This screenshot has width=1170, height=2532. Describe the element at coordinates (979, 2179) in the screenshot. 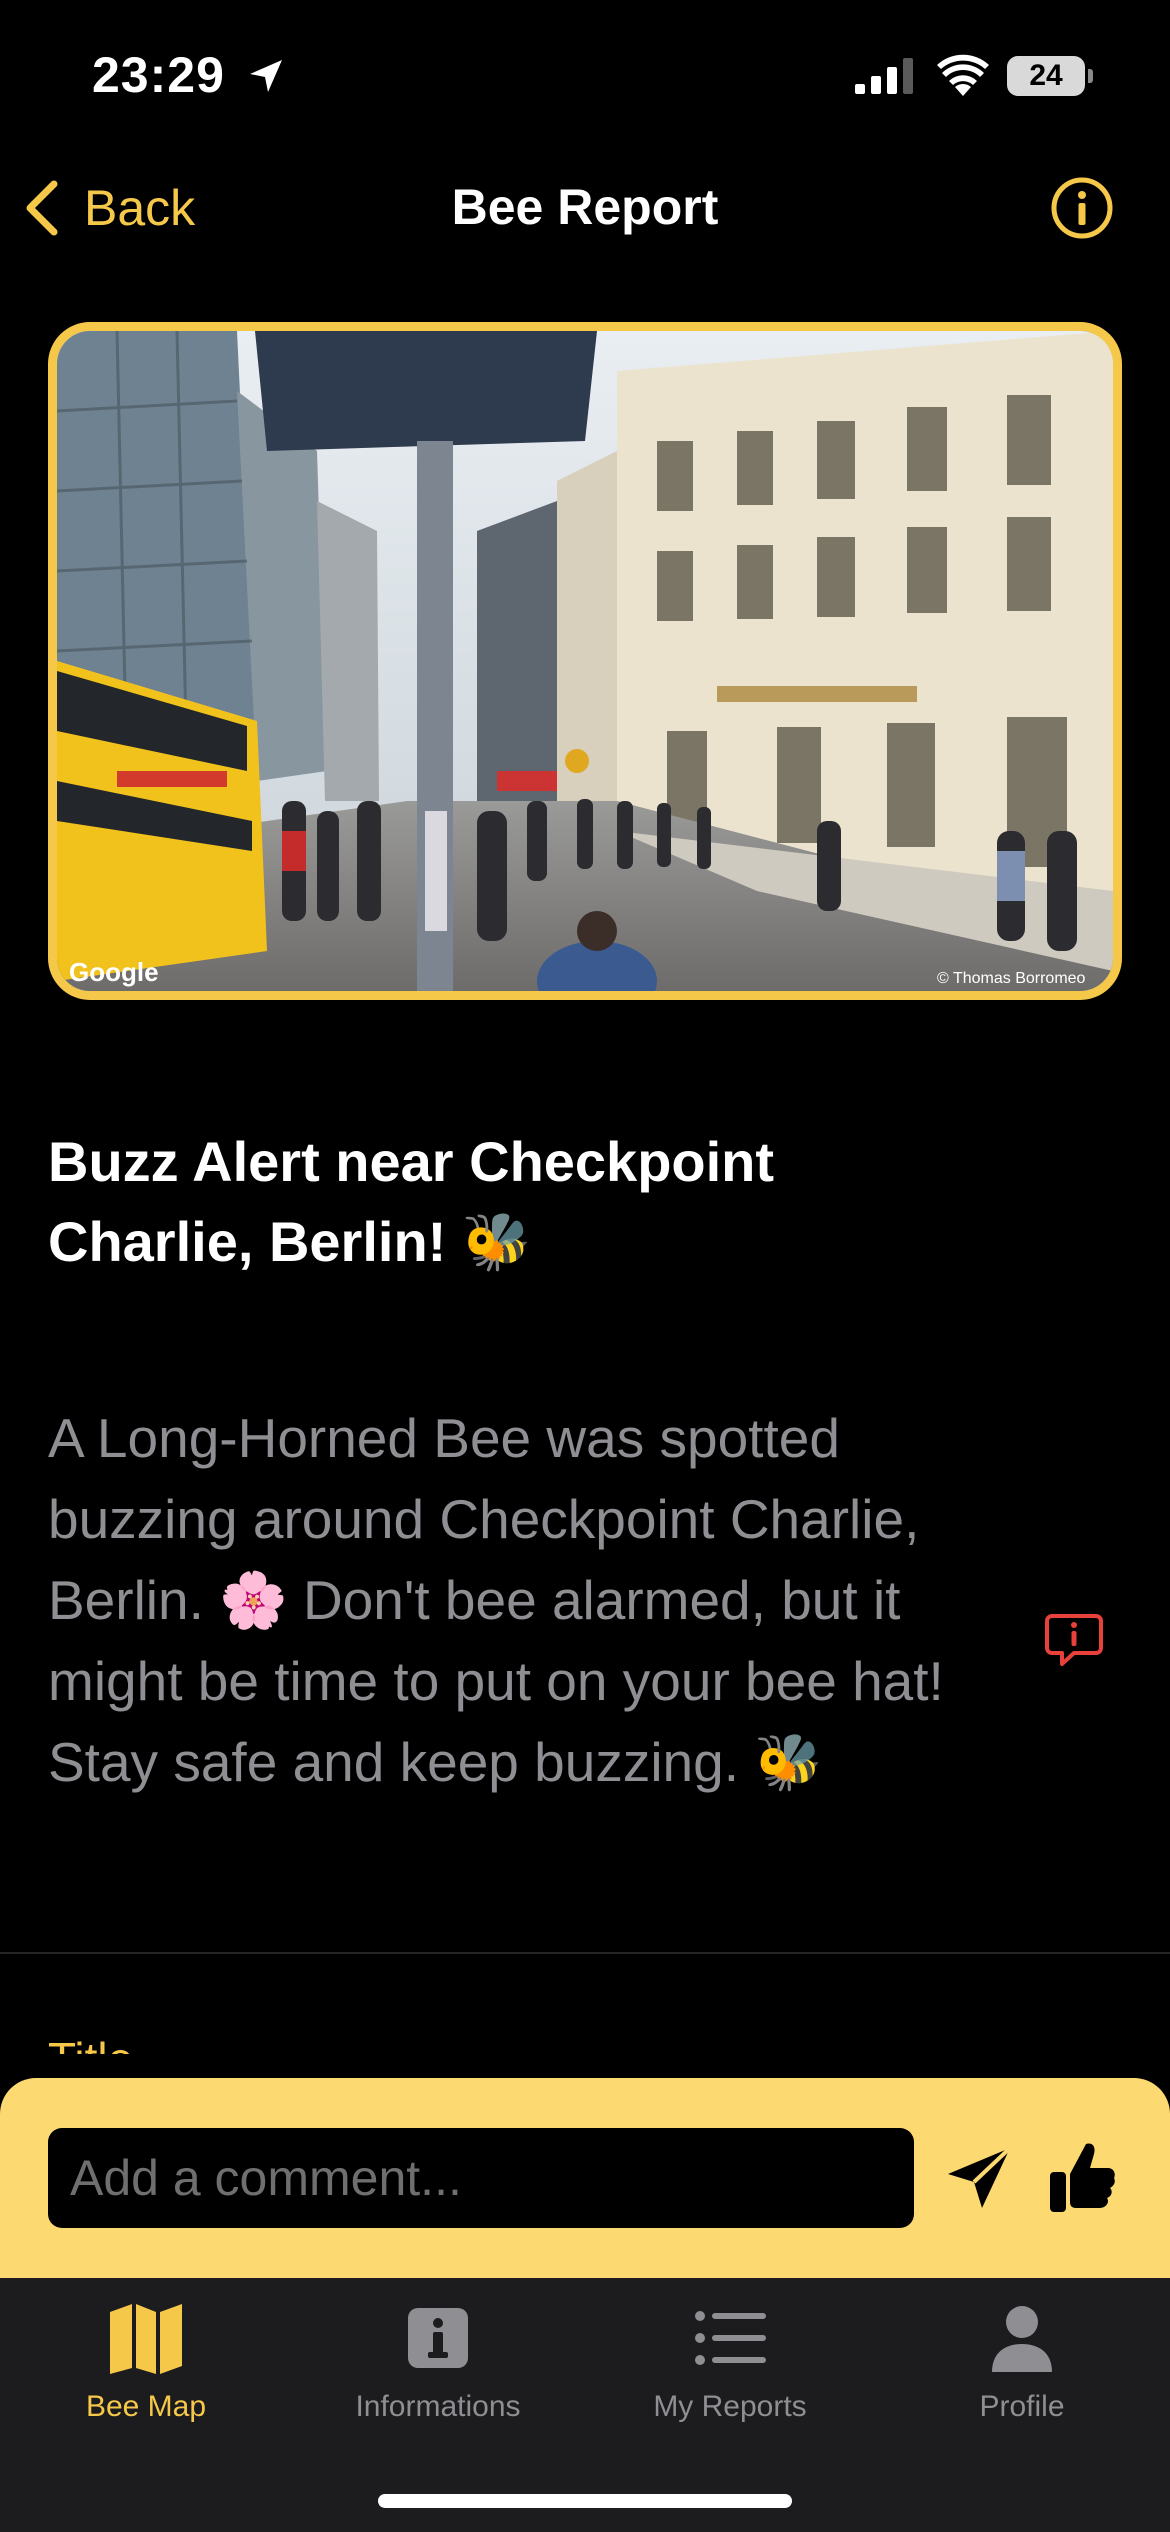

I see `send-icon` at that location.